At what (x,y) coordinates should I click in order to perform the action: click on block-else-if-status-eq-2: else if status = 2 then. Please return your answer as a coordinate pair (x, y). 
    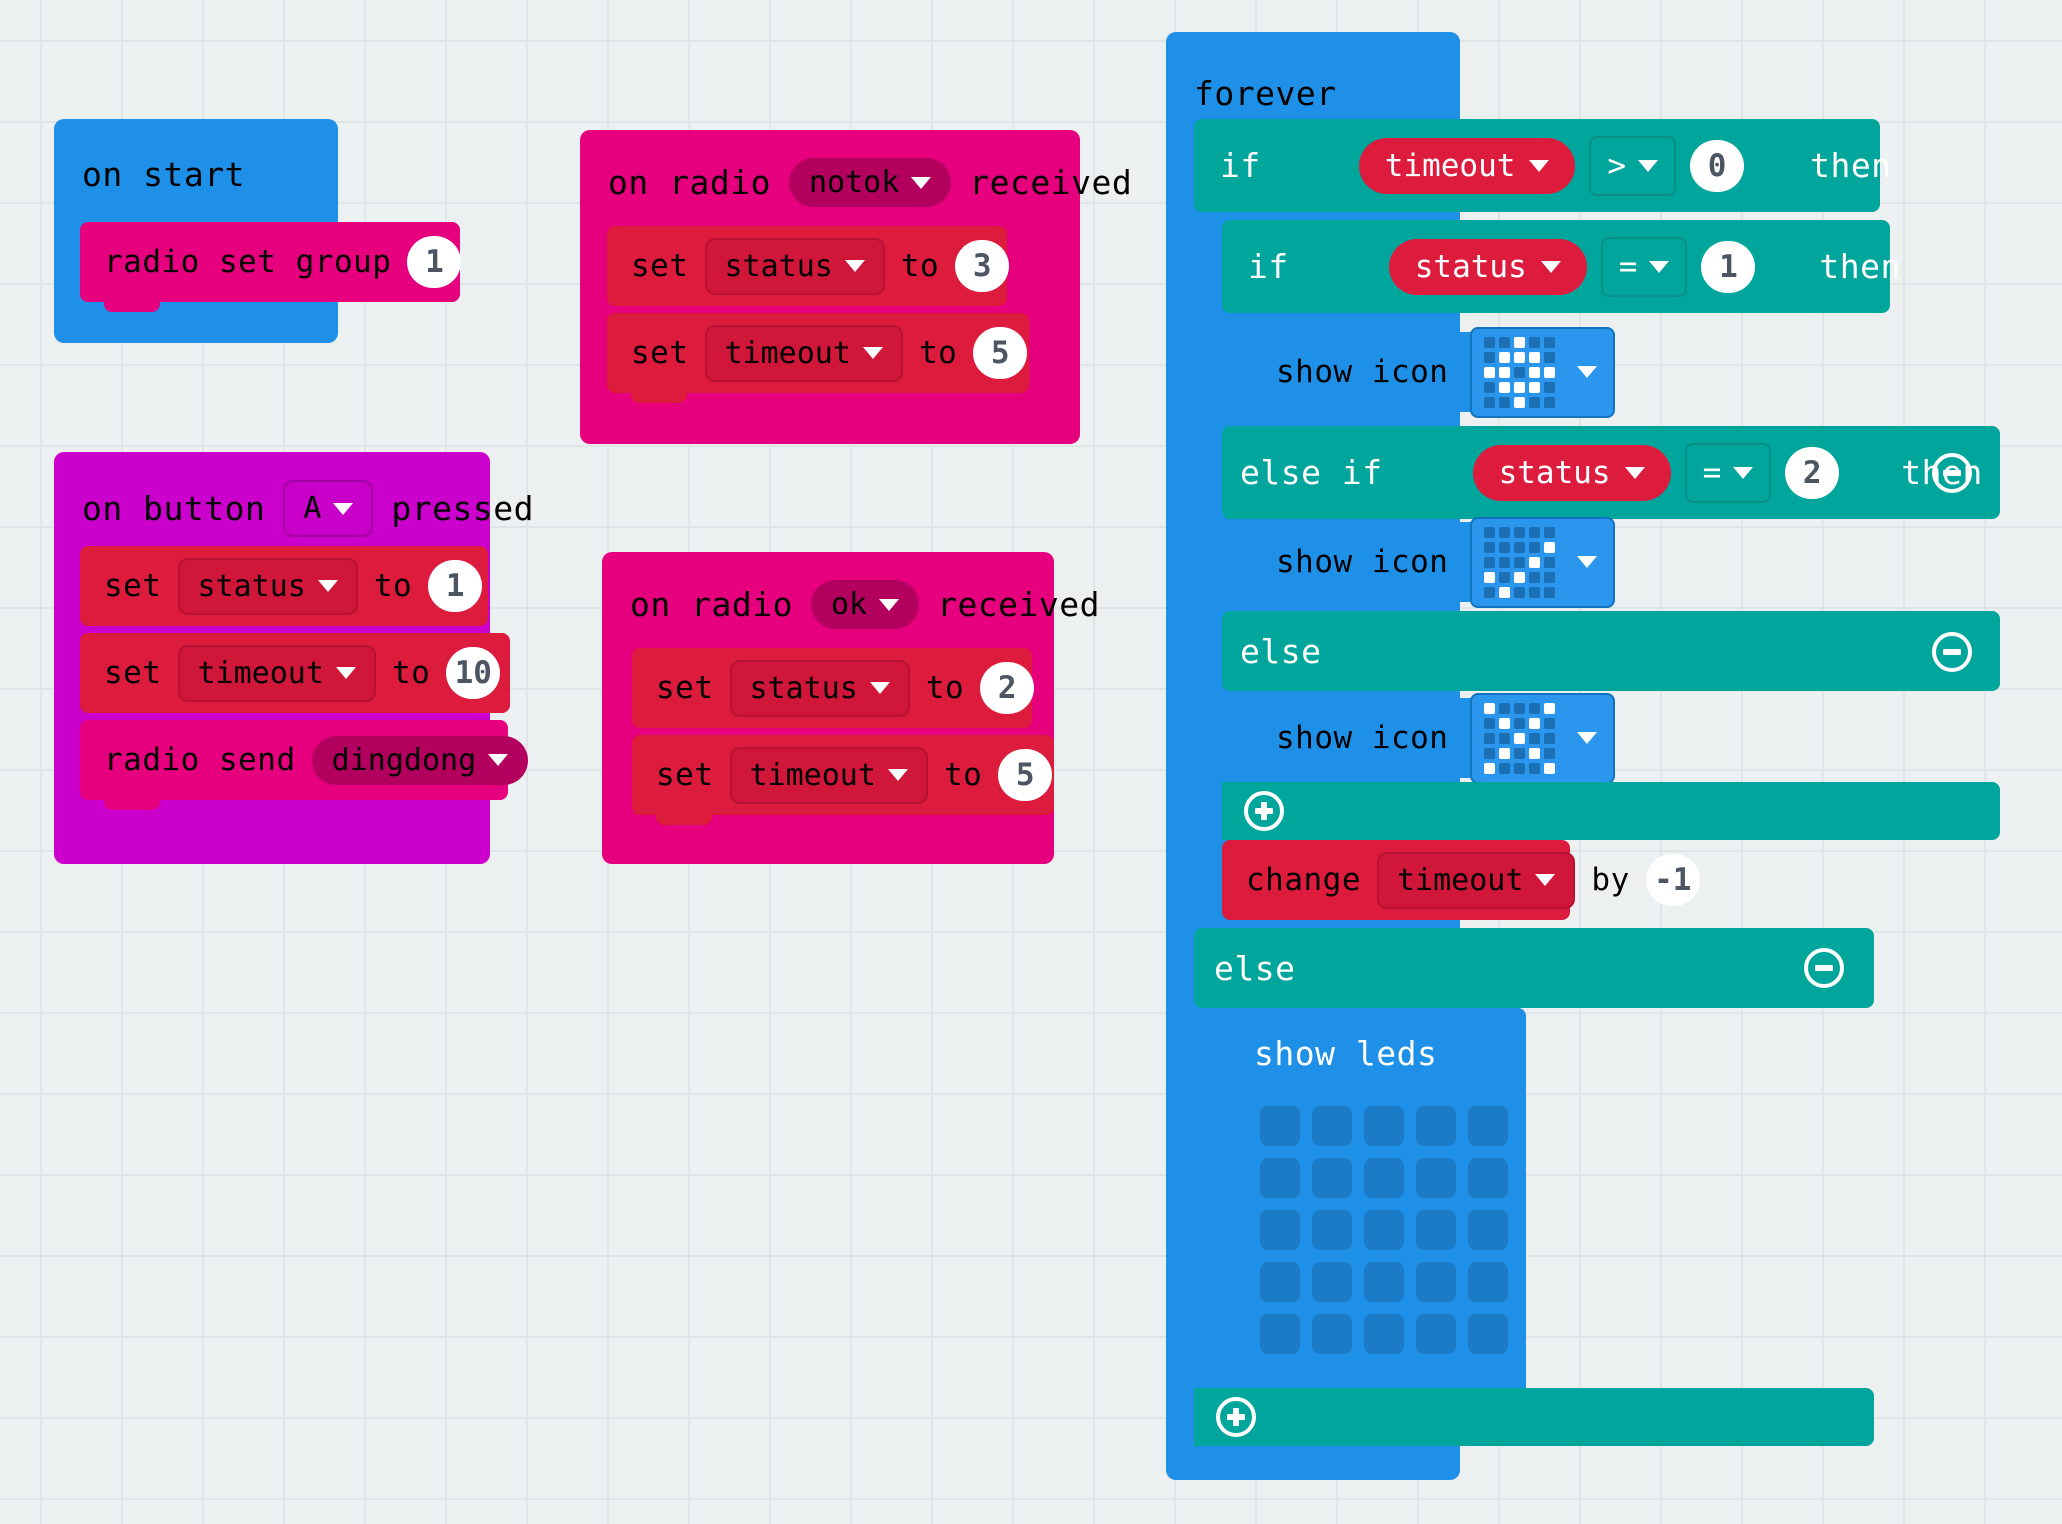
    Looking at the image, I should click on (1611, 472).